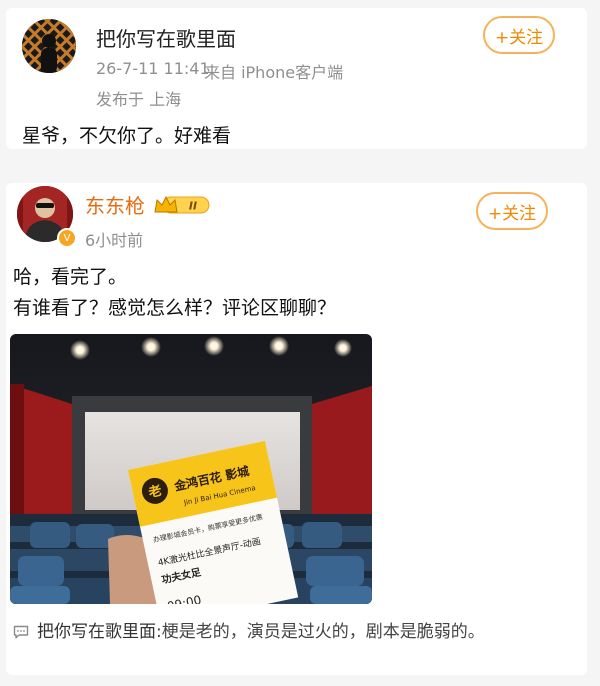 The width and height of the screenshot is (600, 686). What do you see at coordinates (166, 37) in the screenshot?
I see `username: 把你写在歌里面` at bounding box center [166, 37].